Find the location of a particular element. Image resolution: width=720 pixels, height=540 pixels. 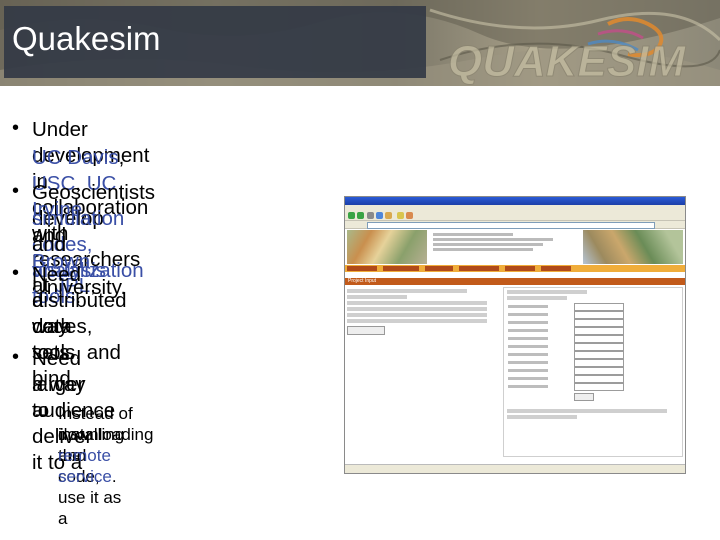

portal-tabs is located at coordinates (515, 268).